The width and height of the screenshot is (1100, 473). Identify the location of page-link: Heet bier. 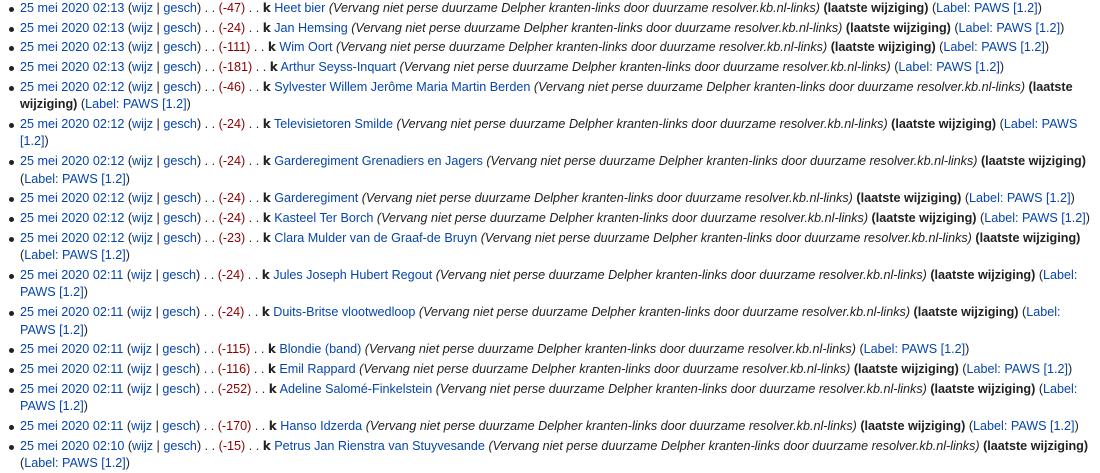
(299, 8).